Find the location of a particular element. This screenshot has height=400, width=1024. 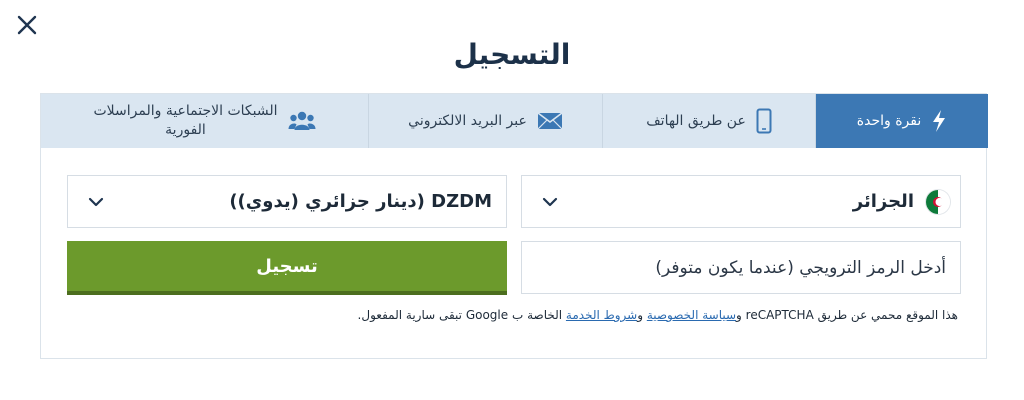

dialog-title: التسجيل is located at coordinates (512, 54).